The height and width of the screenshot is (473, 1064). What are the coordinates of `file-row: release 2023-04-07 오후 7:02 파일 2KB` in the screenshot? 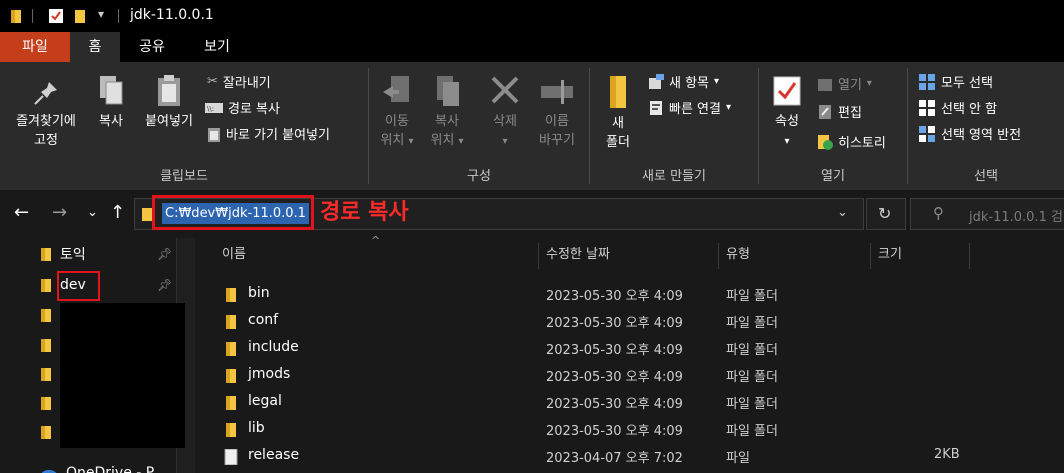 It's located at (630, 456).